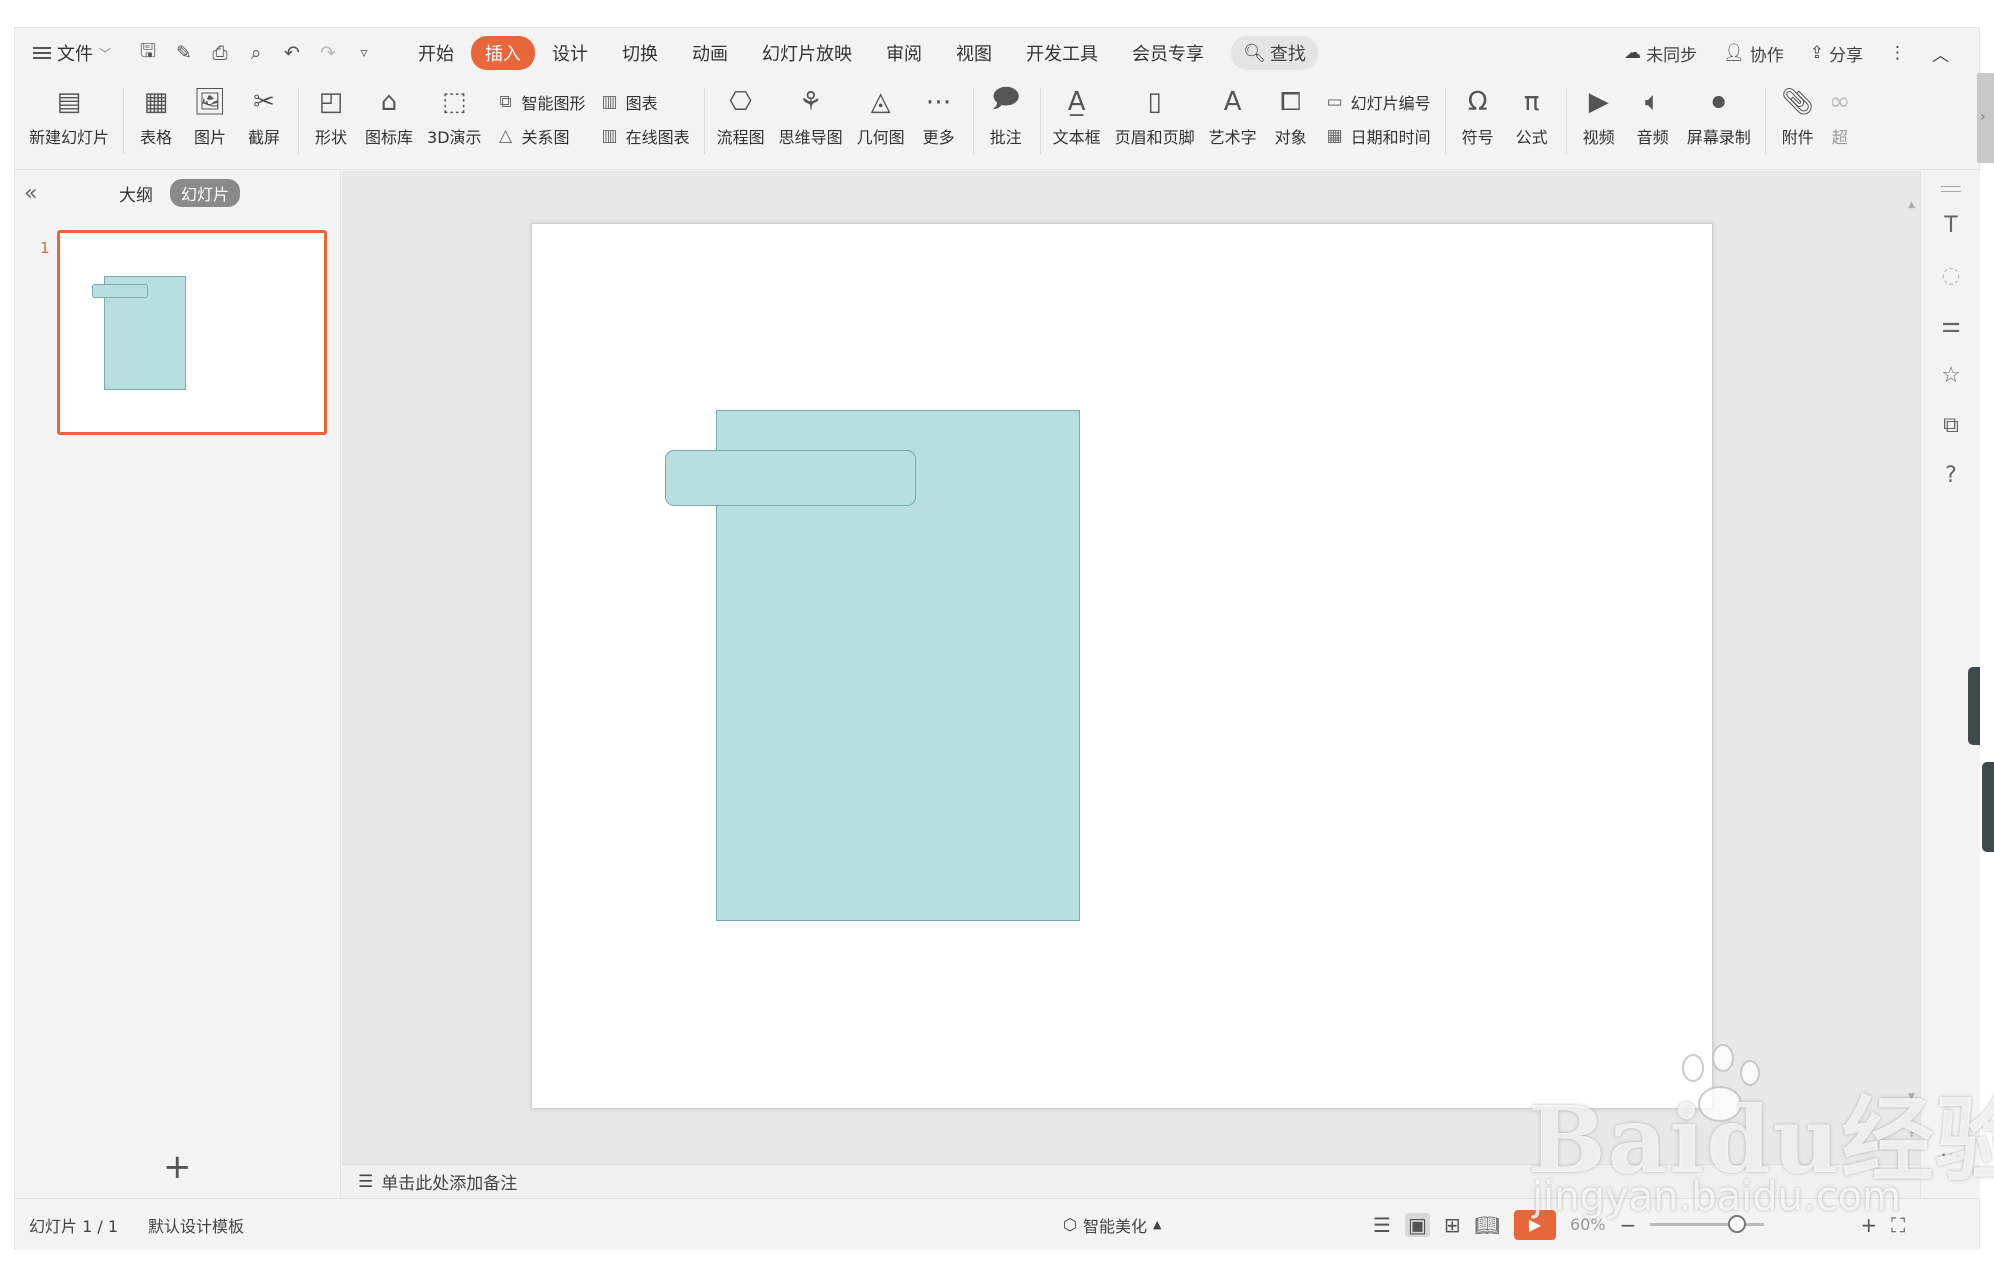  Describe the element at coordinates (790, 478) in the screenshot. I see `rounded-rectangle-shape` at that location.